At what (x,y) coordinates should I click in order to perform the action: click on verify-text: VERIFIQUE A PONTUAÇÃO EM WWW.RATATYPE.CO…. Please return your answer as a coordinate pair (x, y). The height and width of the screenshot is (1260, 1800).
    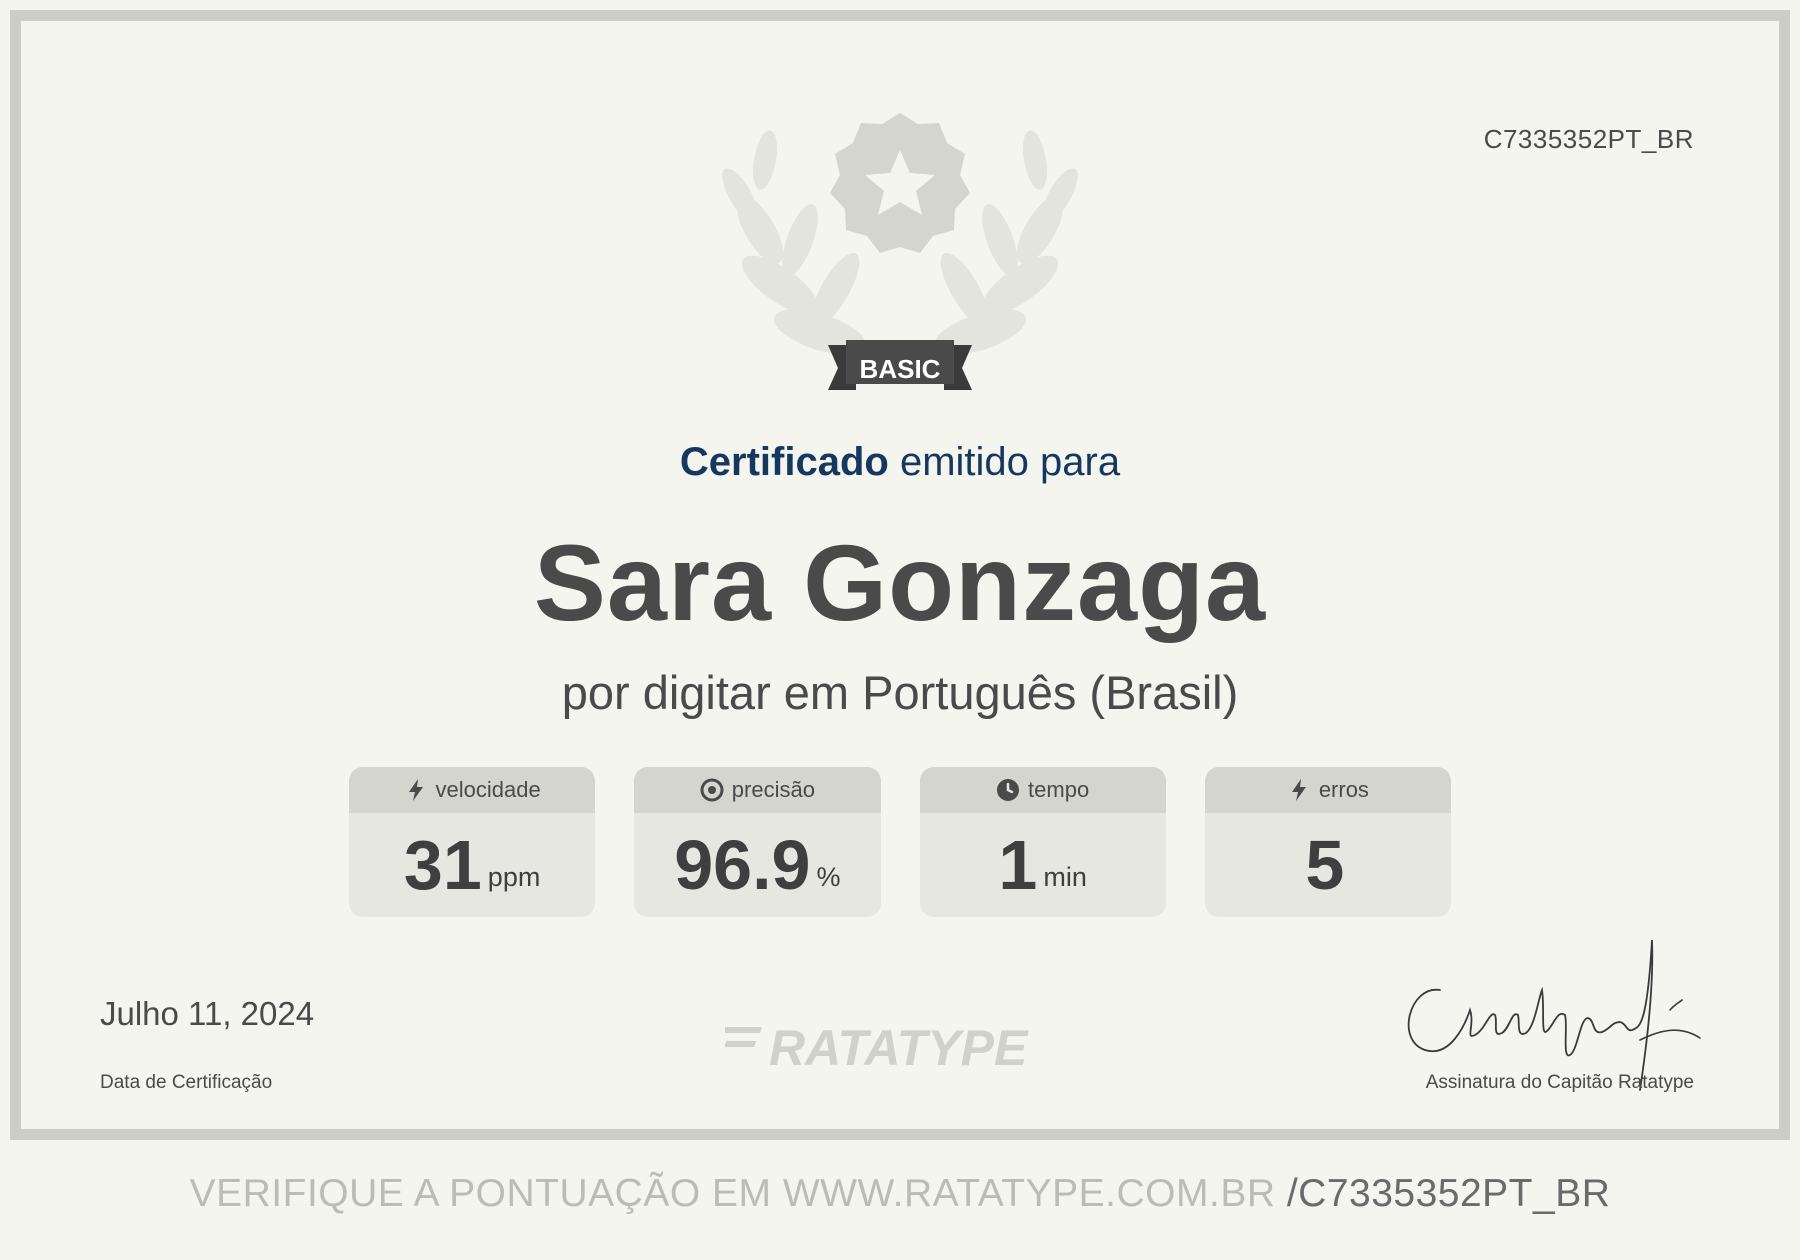
    Looking at the image, I should click on (738, 1193).